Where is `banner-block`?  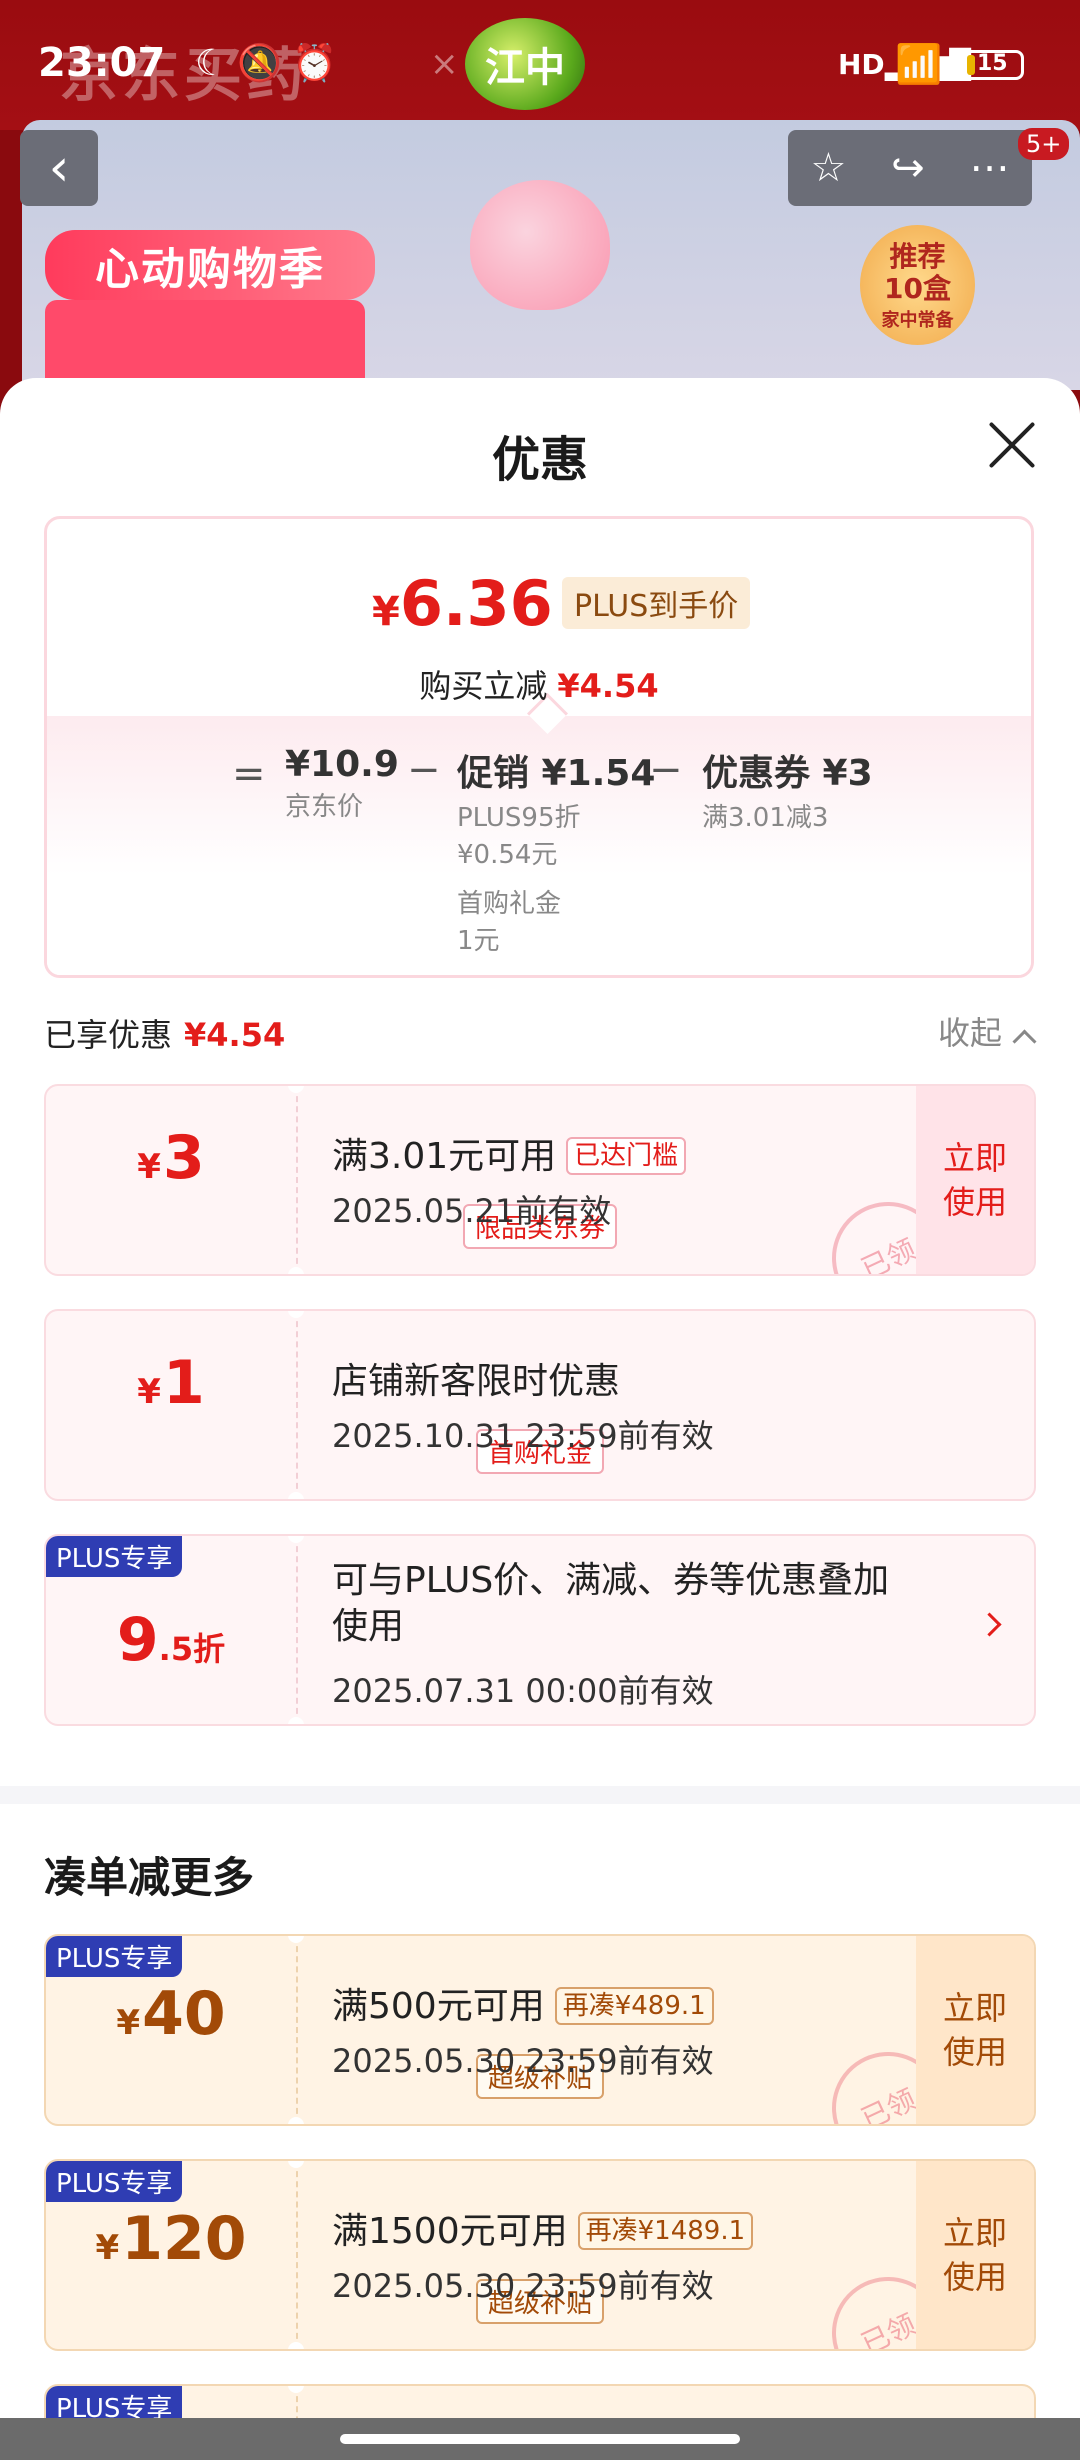
banner-block is located at coordinates (205, 345).